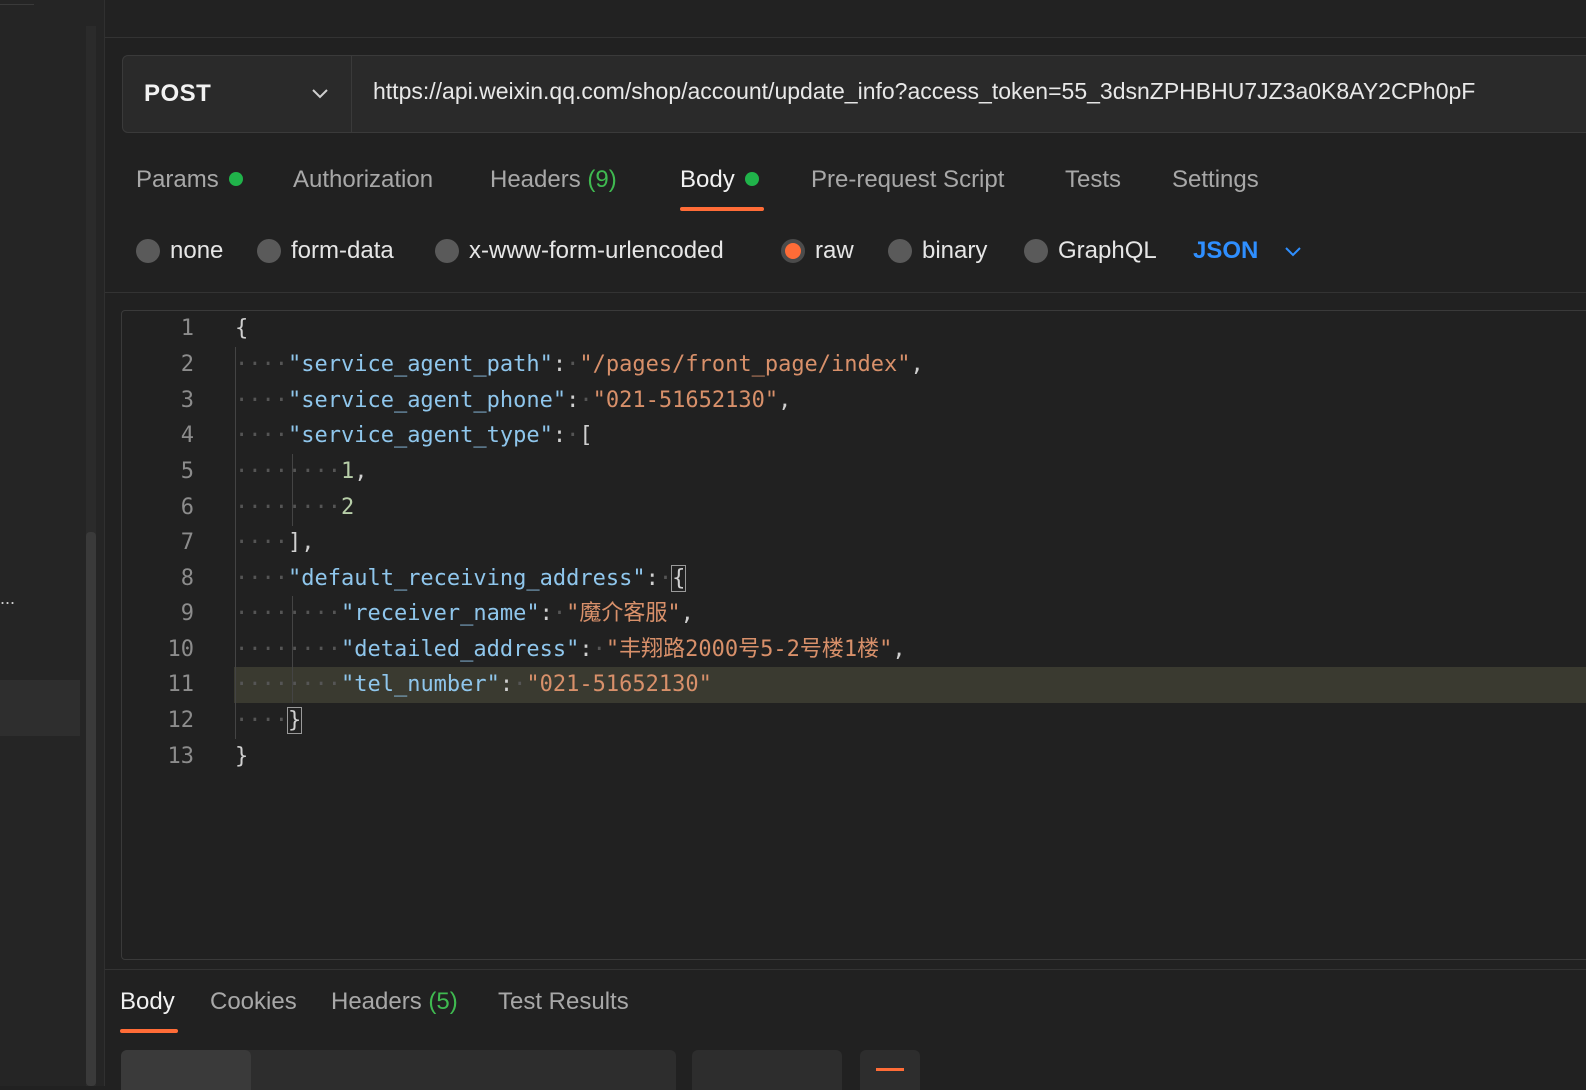  What do you see at coordinates (186, 1070) in the screenshot?
I see `response-view-selected-segment` at bounding box center [186, 1070].